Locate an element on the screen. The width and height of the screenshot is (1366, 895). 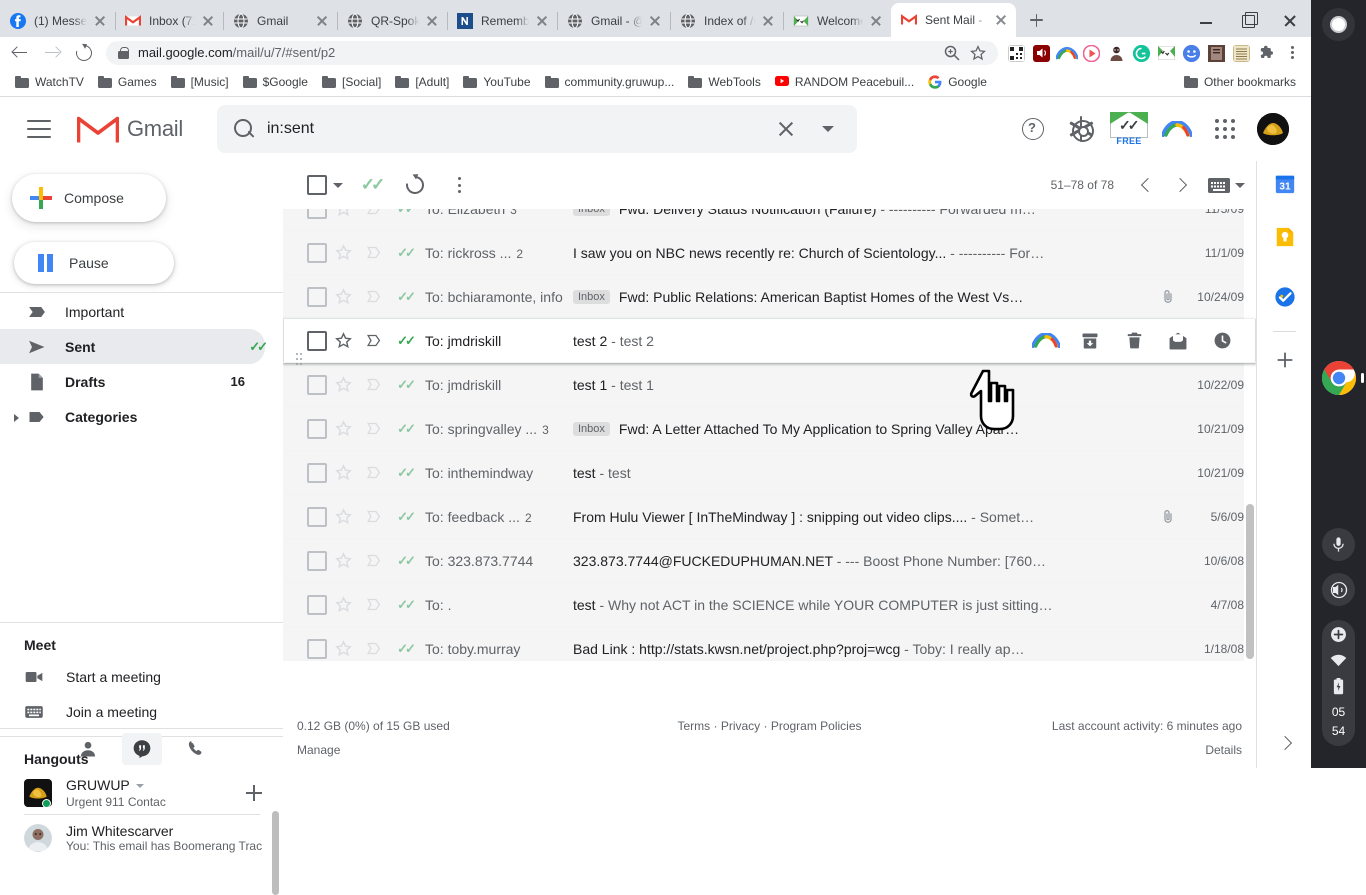
bookmark-star-icon is located at coordinates (978, 53).